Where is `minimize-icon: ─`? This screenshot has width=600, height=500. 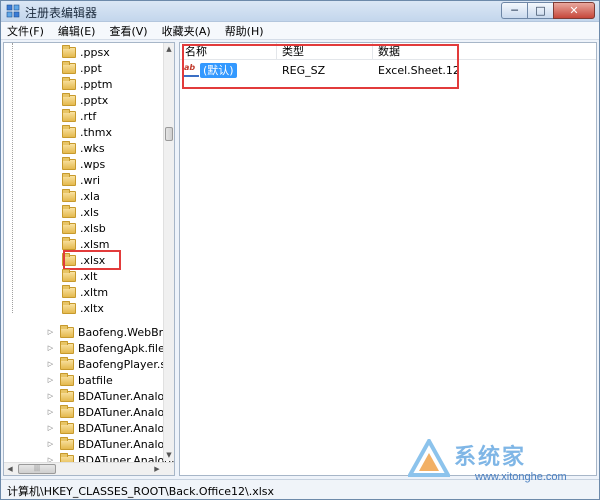 minimize-icon: ─ is located at coordinates (514, 10).